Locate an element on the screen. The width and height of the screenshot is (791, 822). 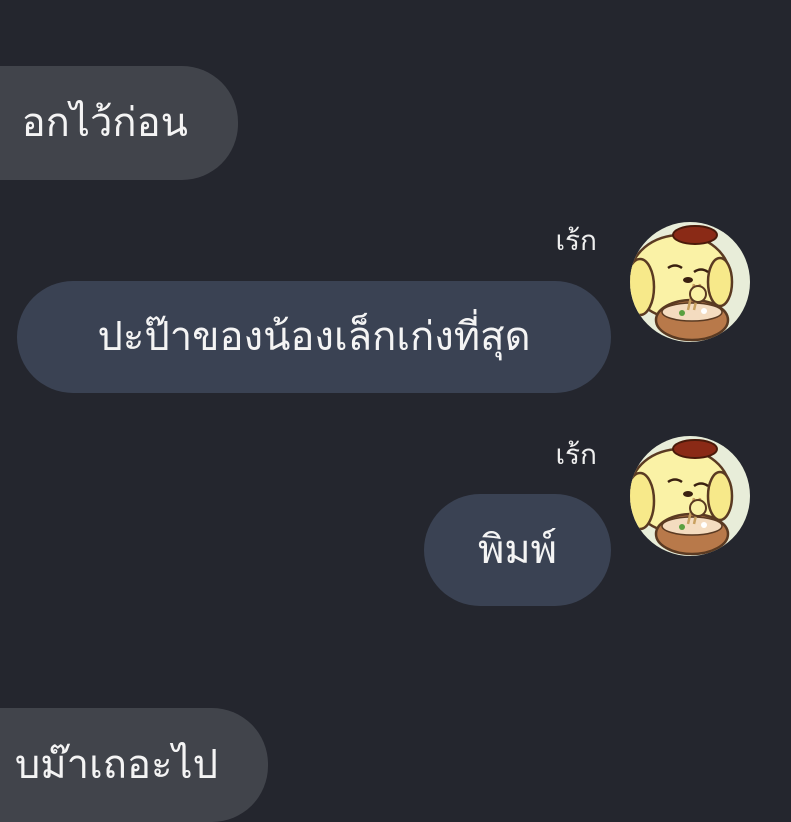
message-text: พิมพ์ is located at coordinates (517, 550).